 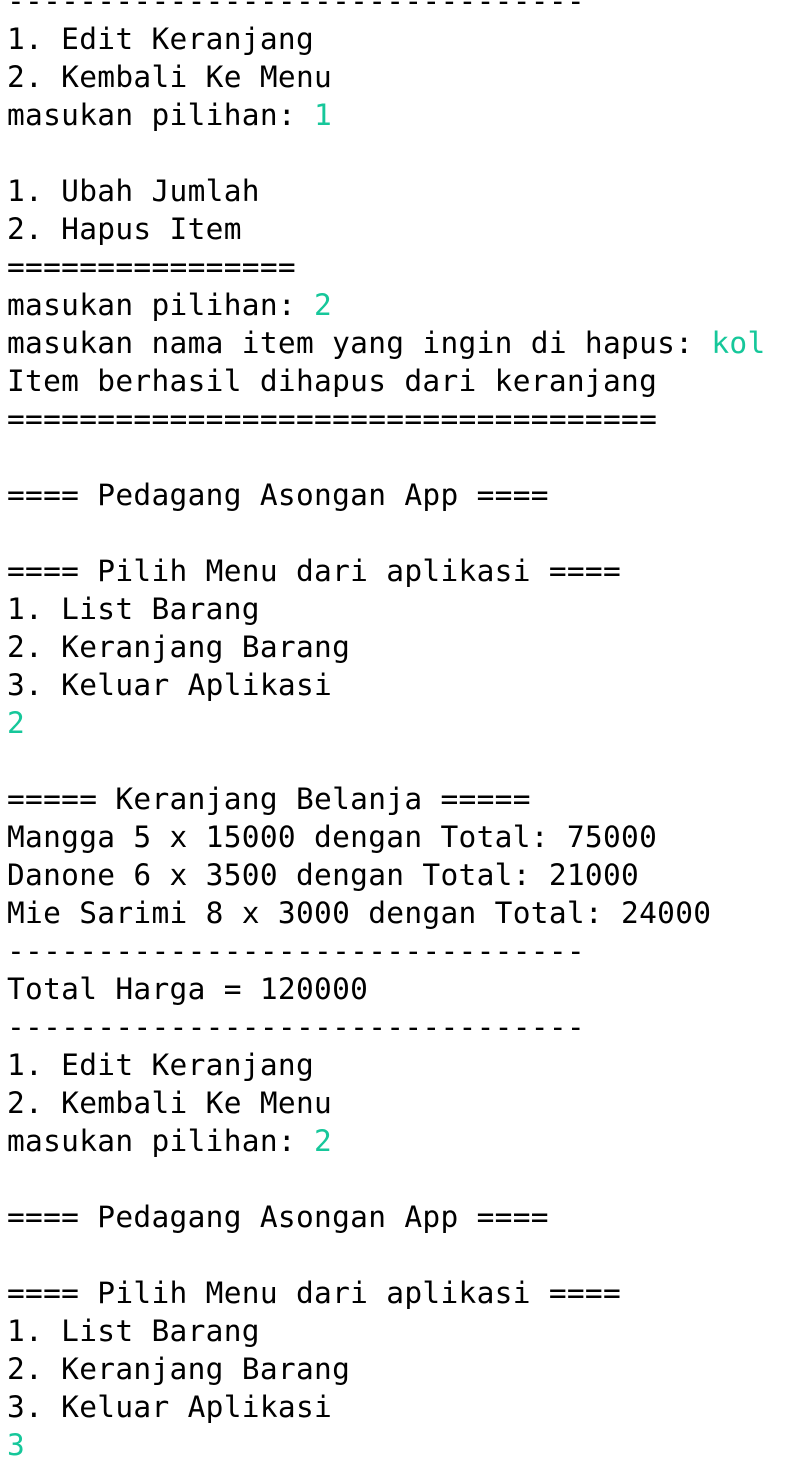 What do you see at coordinates (151, 267) in the screenshot?
I see `console-line-text: ================` at bounding box center [151, 267].